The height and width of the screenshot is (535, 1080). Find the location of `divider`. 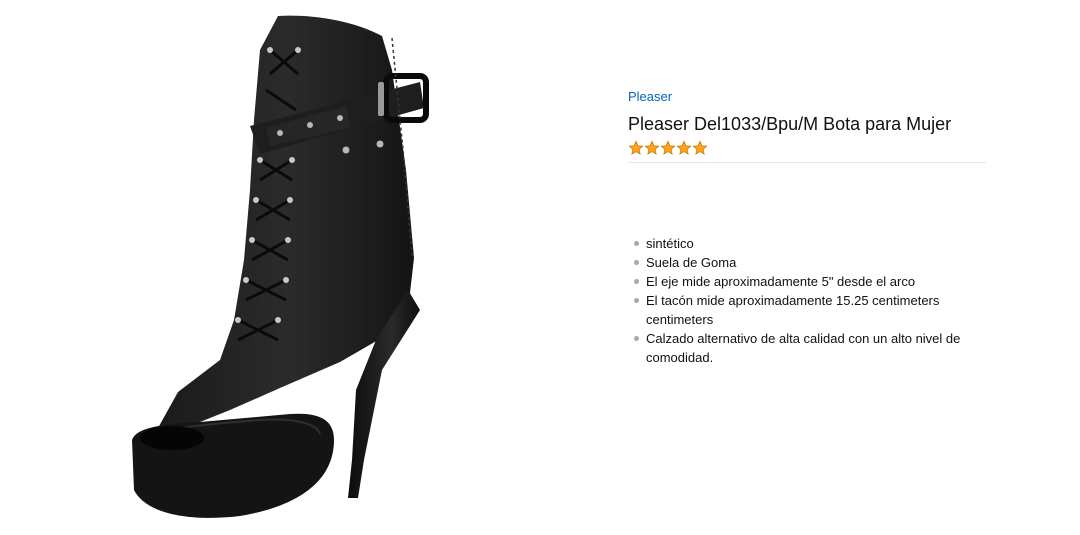

divider is located at coordinates (807, 162).